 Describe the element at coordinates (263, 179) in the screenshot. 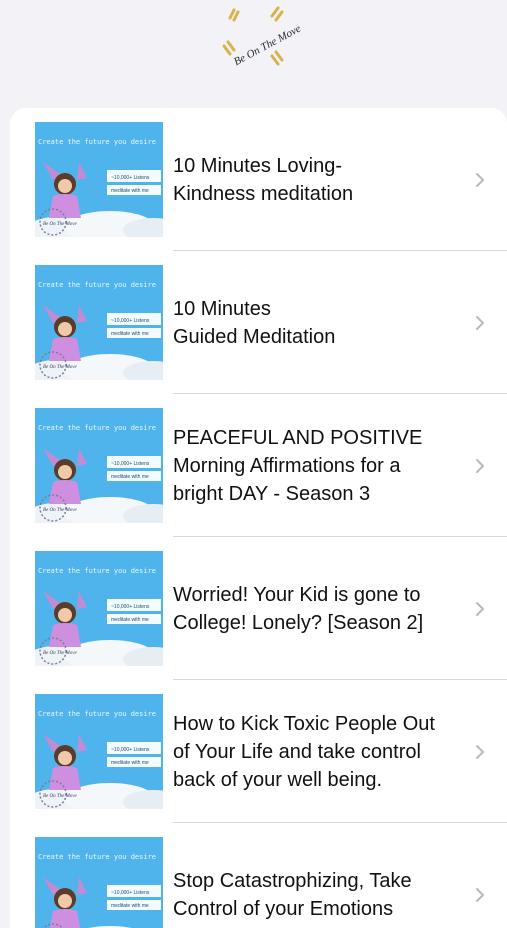

I see `episode-title: 10 Minutes Loving- Kindness meditation` at that location.